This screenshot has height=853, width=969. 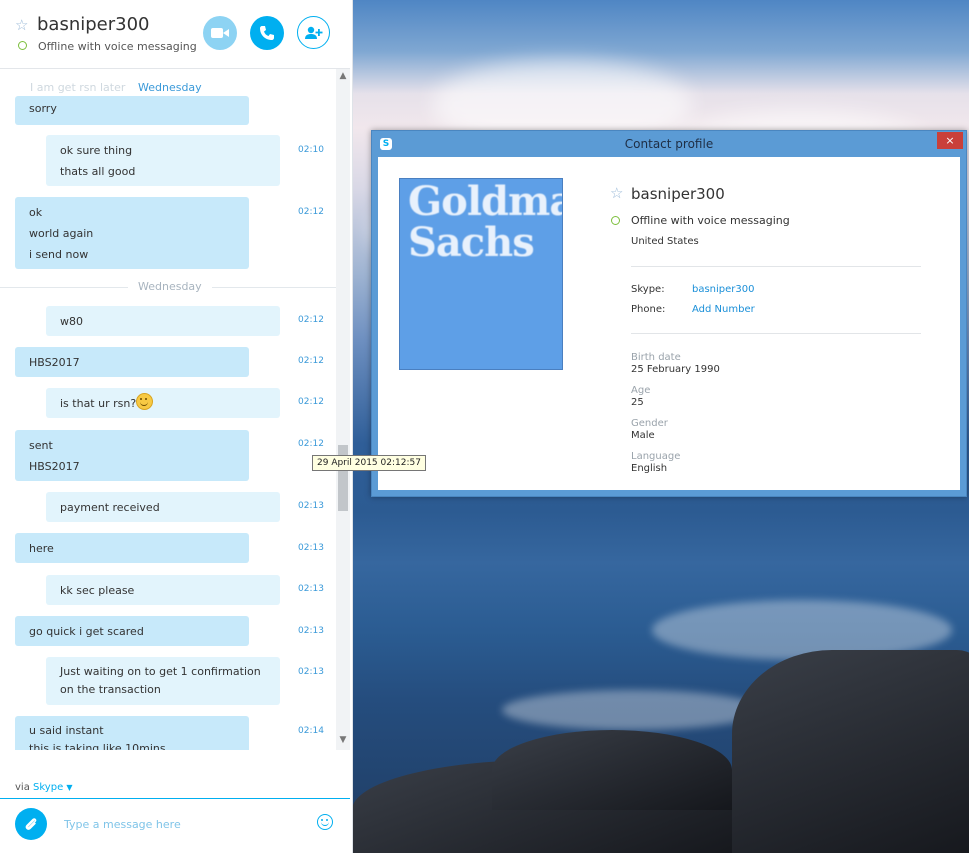 What do you see at coordinates (66, 730) in the screenshot?
I see `message-text: u said instant` at bounding box center [66, 730].